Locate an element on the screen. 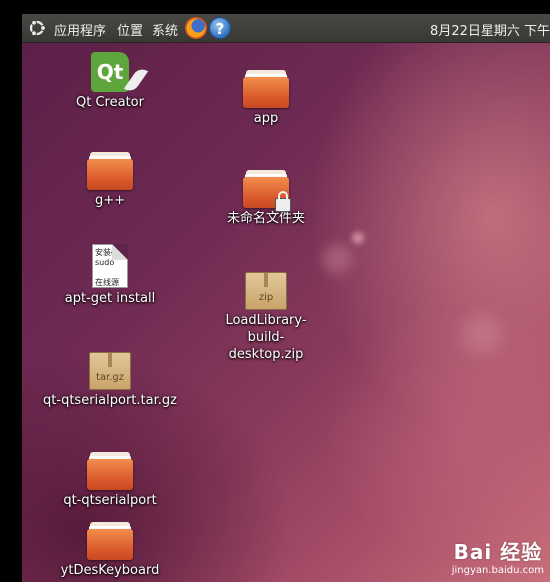 This screenshot has height=582, width=550. tar-archive-icon: tar.gz is located at coordinates (110, 371).